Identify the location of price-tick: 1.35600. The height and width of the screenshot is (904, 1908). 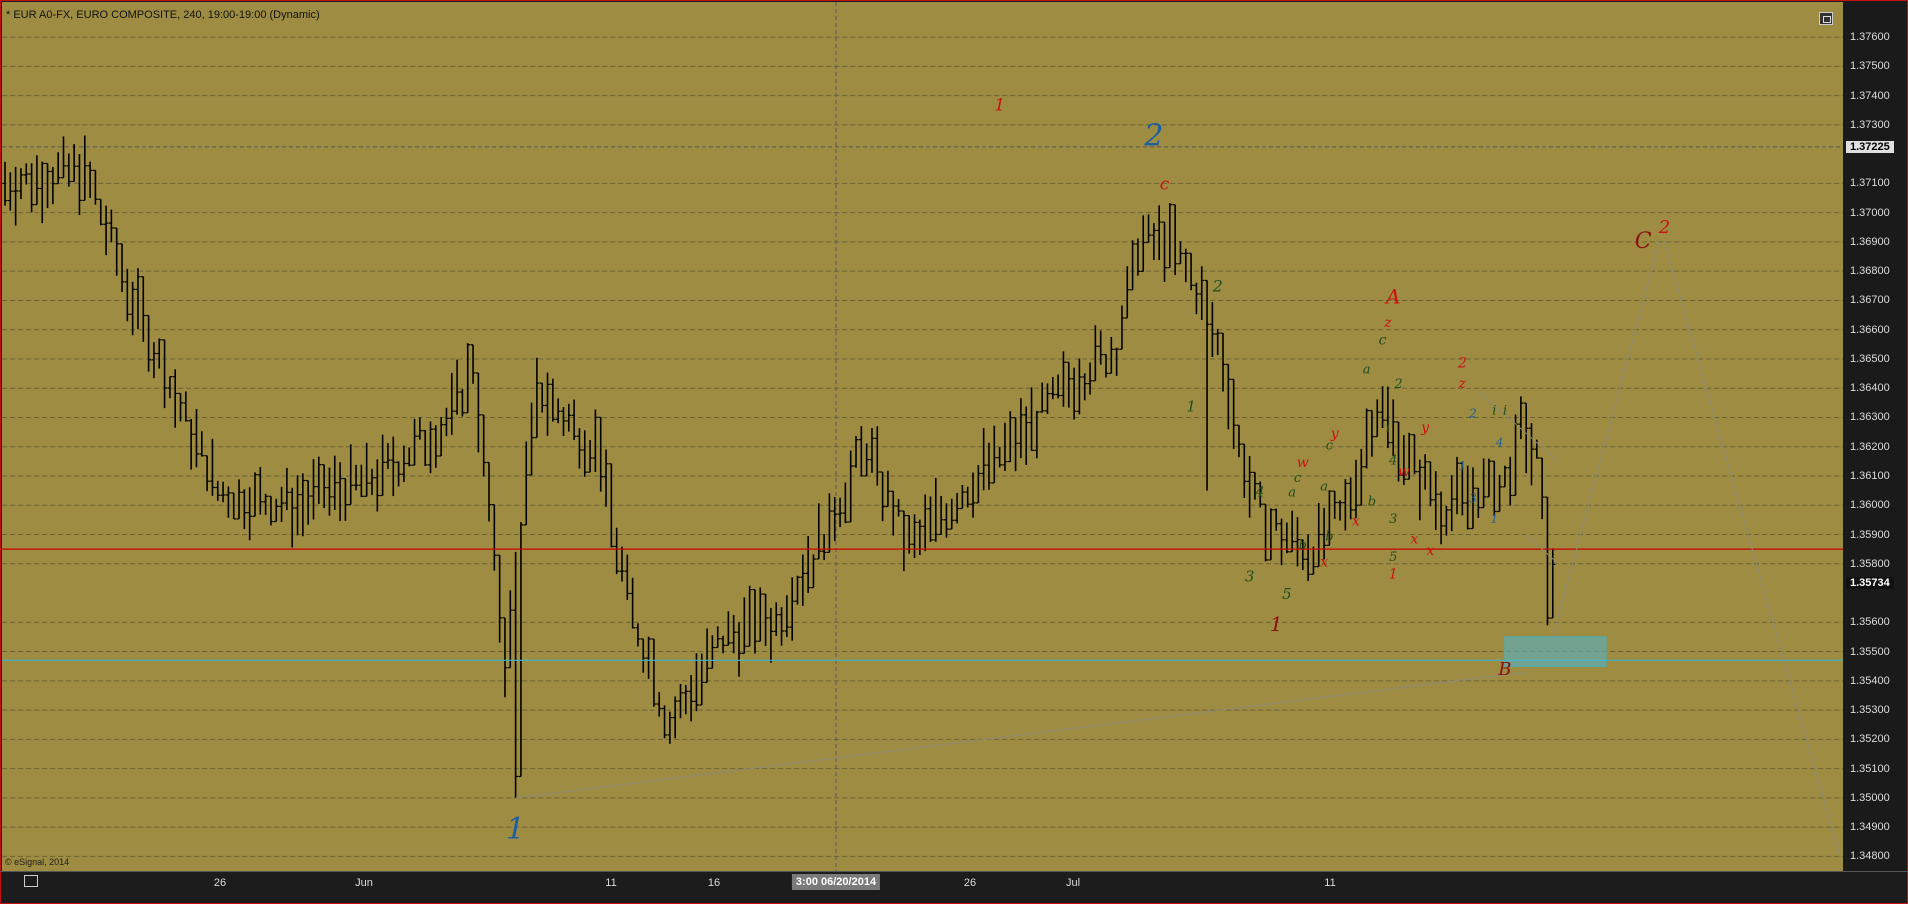
(1870, 622).